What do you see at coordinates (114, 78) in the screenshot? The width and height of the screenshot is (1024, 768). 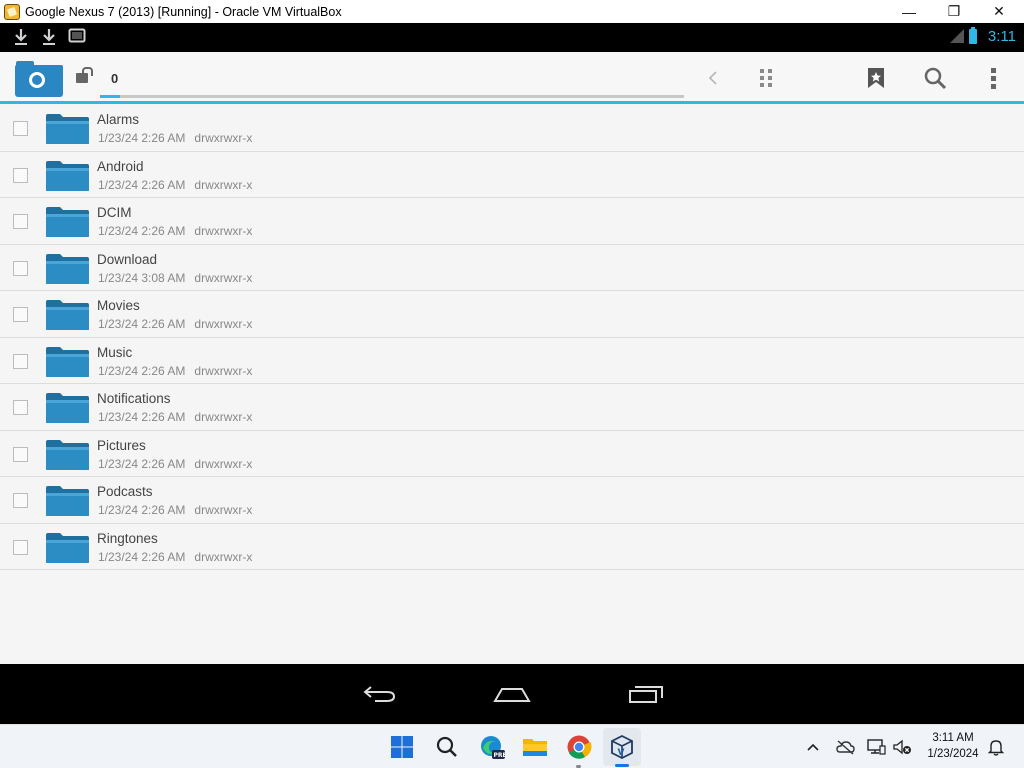 I see `breadcrumb-path: 0` at bounding box center [114, 78].